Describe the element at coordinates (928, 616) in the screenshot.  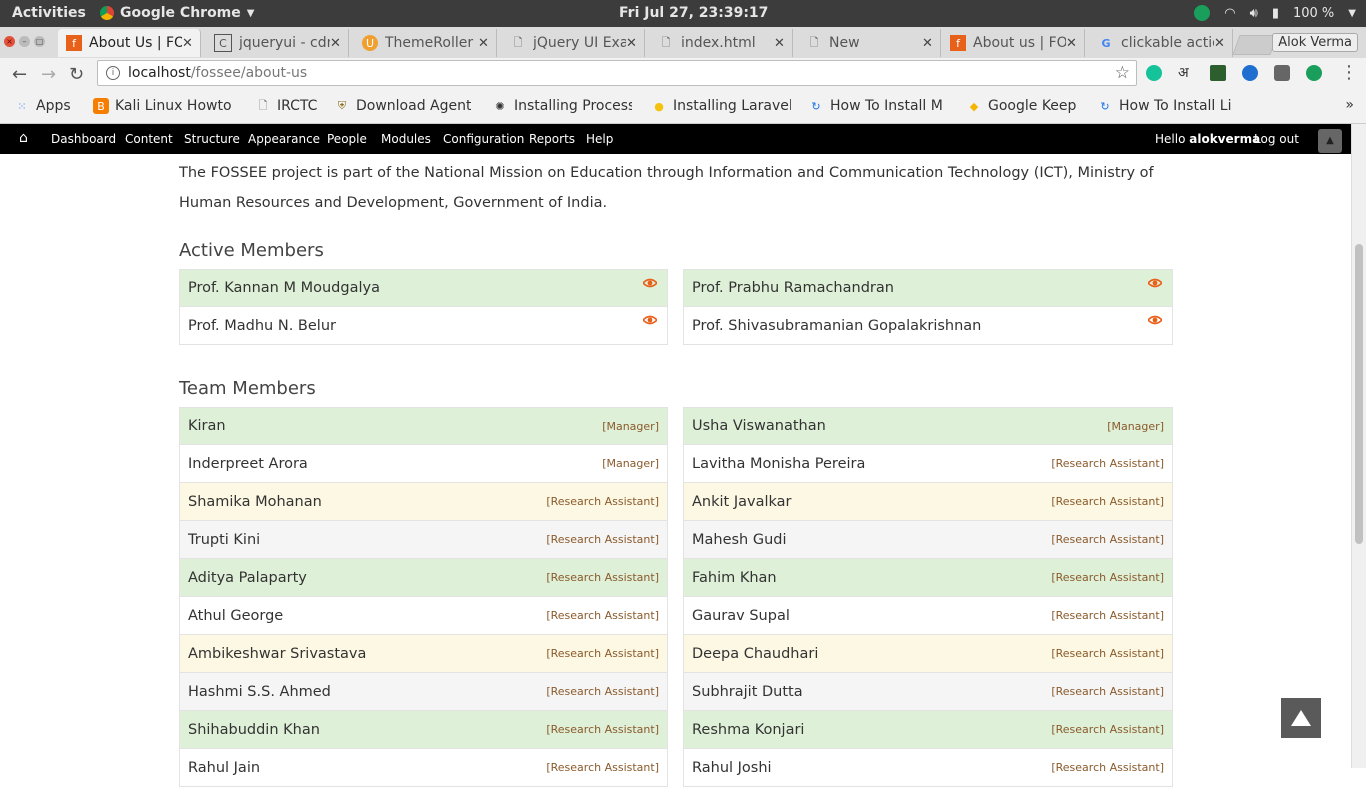
I see `team-member-card: Gaurav Supal [Research Assistant]` at that location.